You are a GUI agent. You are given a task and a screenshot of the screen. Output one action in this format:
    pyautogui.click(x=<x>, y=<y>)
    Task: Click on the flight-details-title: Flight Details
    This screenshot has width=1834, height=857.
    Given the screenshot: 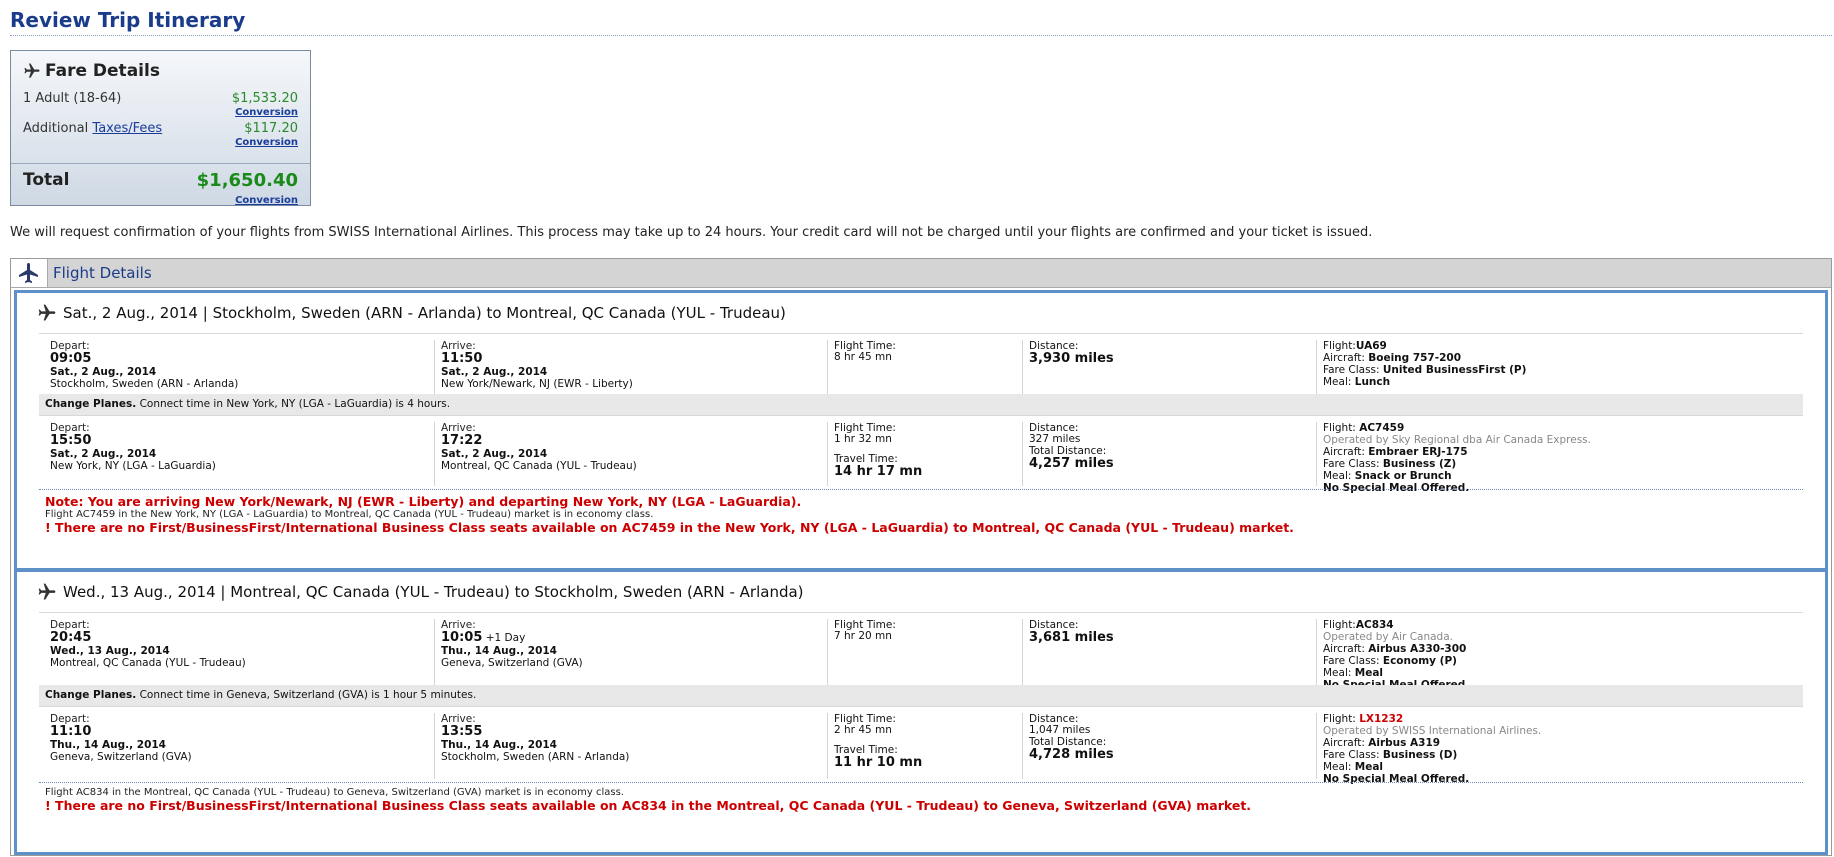 What is the action you would take?
    pyautogui.click(x=102, y=273)
    